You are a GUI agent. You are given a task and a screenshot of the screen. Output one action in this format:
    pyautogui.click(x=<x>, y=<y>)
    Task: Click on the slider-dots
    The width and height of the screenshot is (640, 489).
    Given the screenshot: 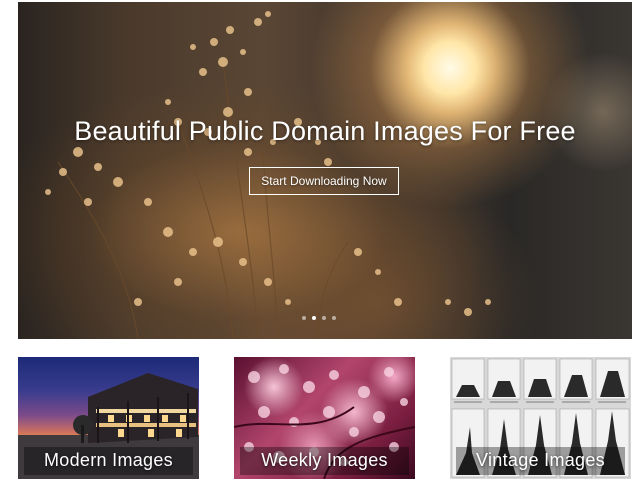 What is the action you would take?
    pyautogui.click(x=319, y=318)
    